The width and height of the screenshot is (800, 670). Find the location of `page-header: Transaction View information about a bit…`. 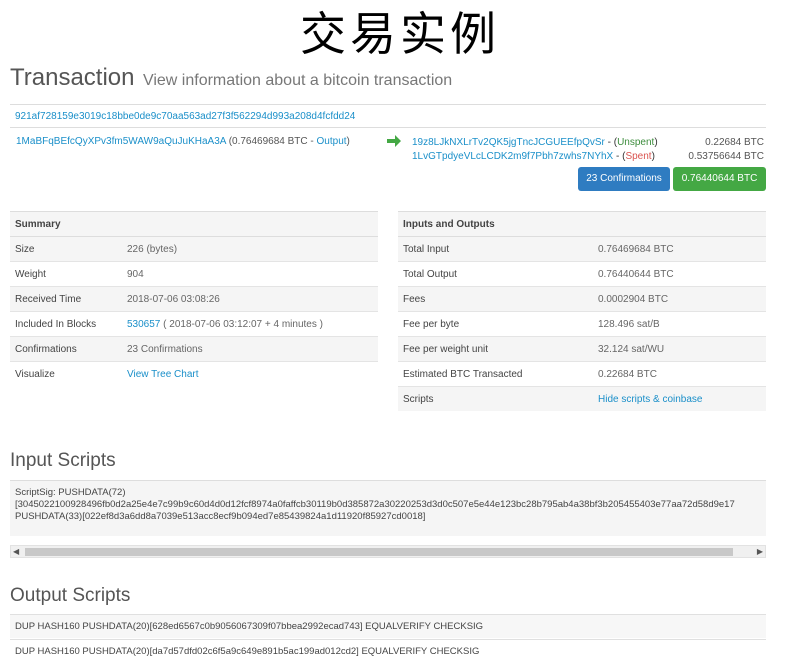

page-header: Transaction View information about a bit… is located at coordinates (231, 78).